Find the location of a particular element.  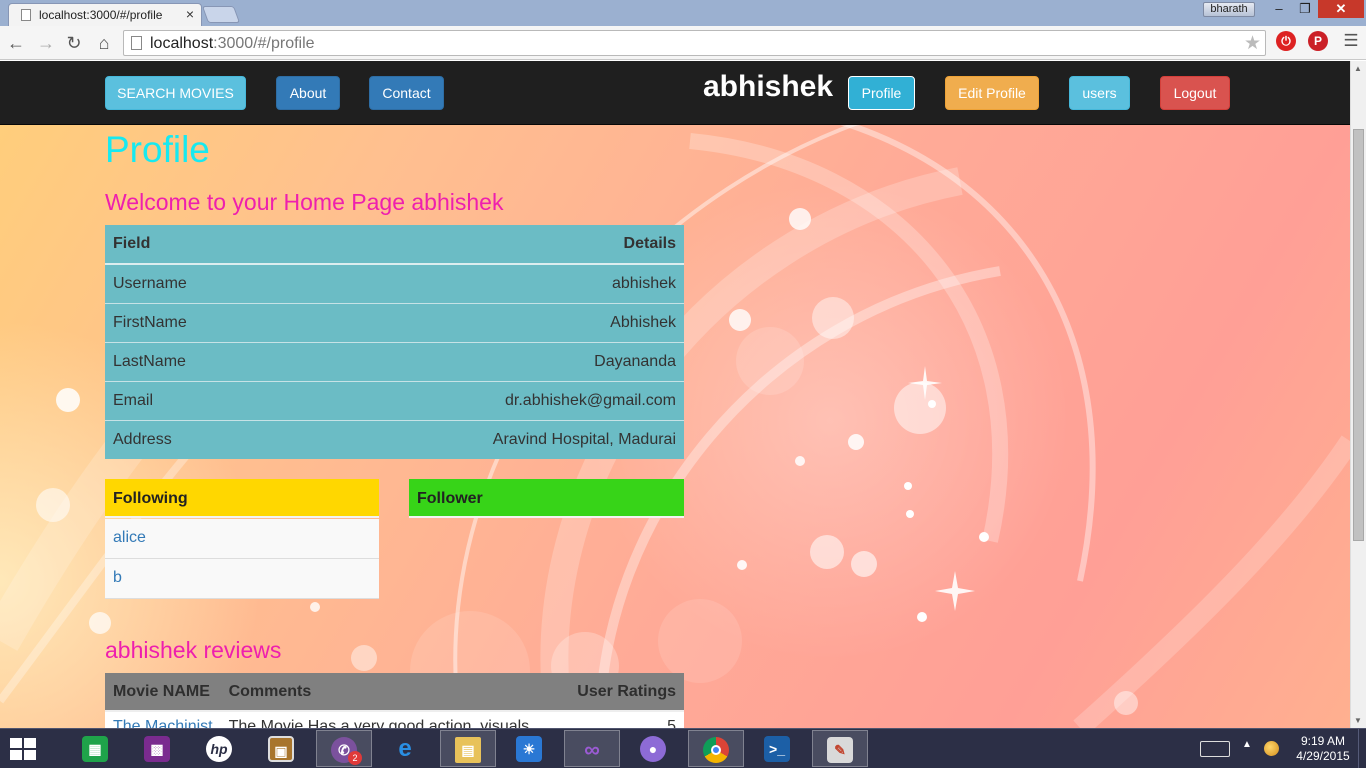

logout-button: Logout is located at coordinates (1195, 93).